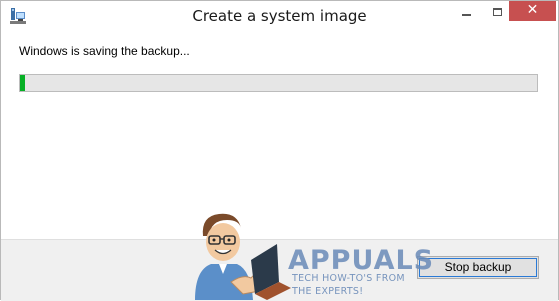  What do you see at coordinates (466, 15) in the screenshot?
I see `minimize-icon` at bounding box center [466, 15].